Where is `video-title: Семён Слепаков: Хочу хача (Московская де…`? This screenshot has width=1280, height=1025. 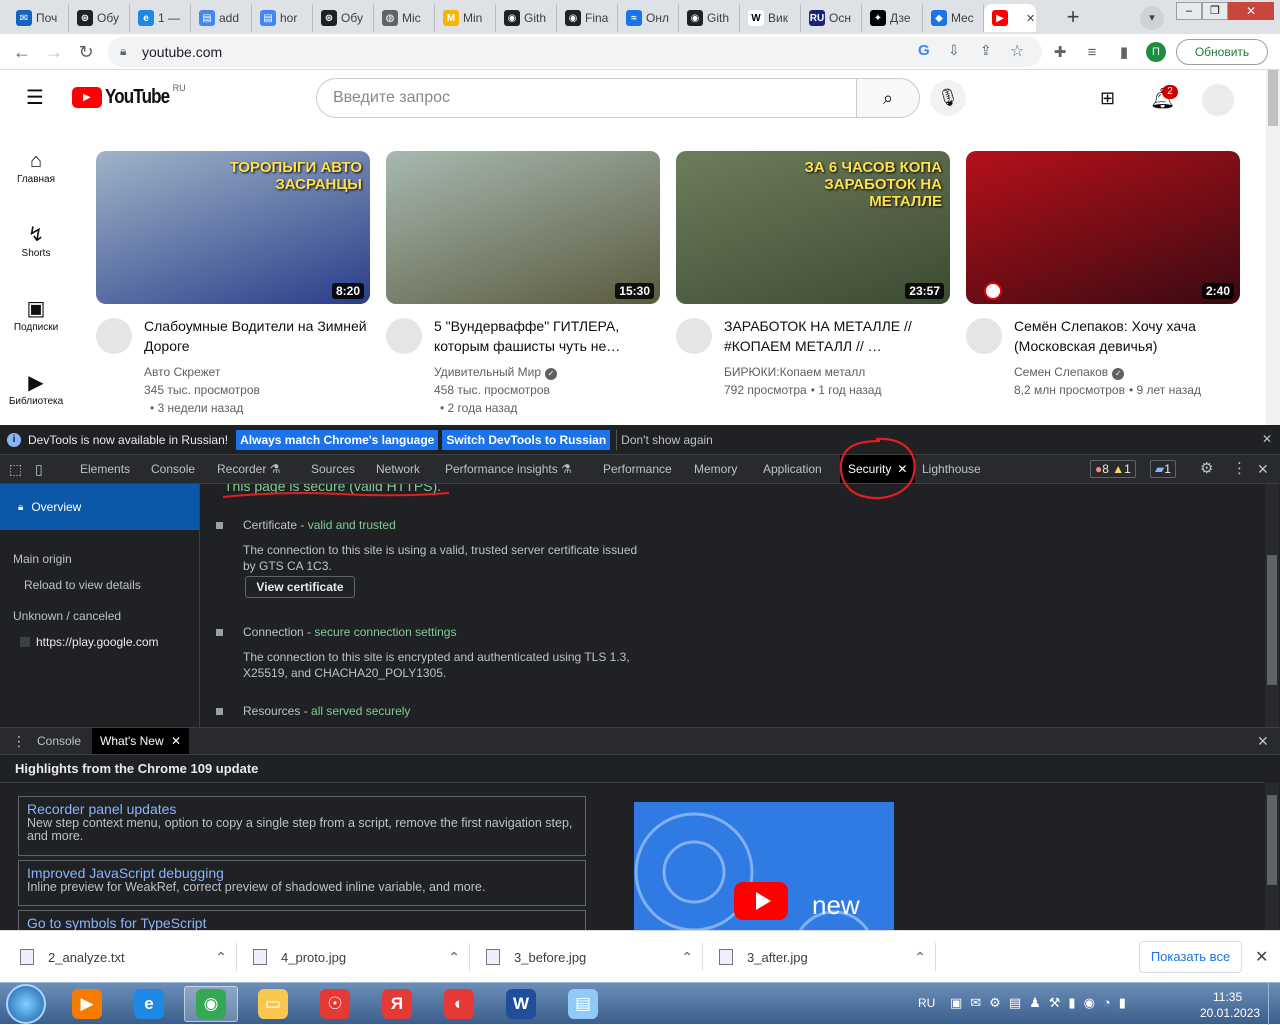 video-title: Семён Слепаков: Хочу хача (Московская де… is located at coordinates (1127, 336).